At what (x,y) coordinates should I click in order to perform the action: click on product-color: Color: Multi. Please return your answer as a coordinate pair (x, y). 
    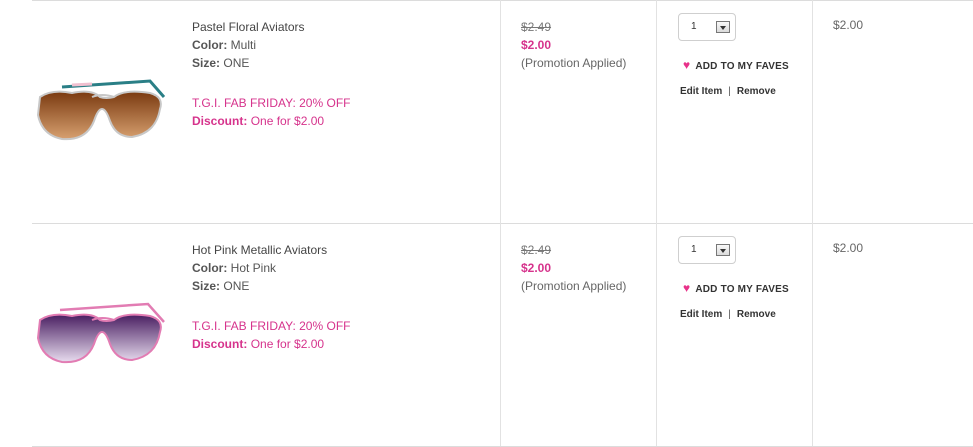
    Looking at the image, I should click on (342, 45).